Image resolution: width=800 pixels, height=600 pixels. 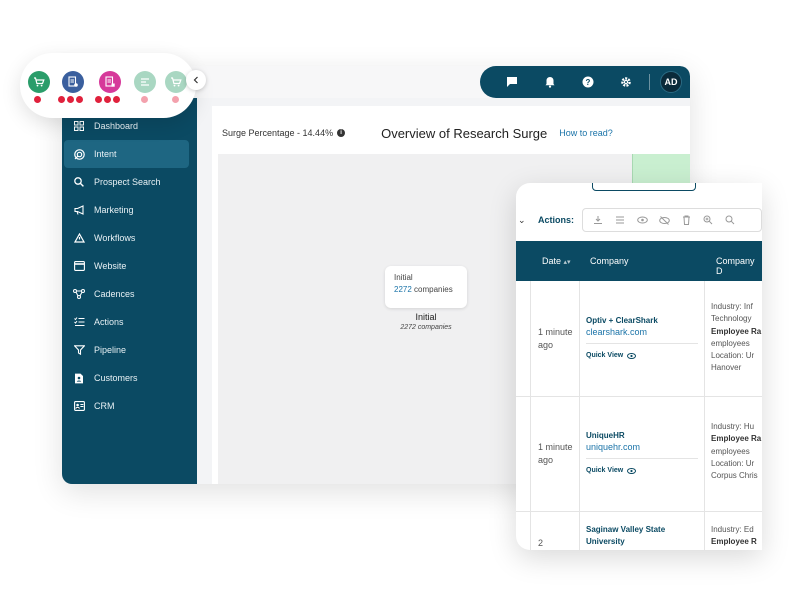 I want to click on sidebar-item-label: Prospect Search, so click(x=127, y=182).